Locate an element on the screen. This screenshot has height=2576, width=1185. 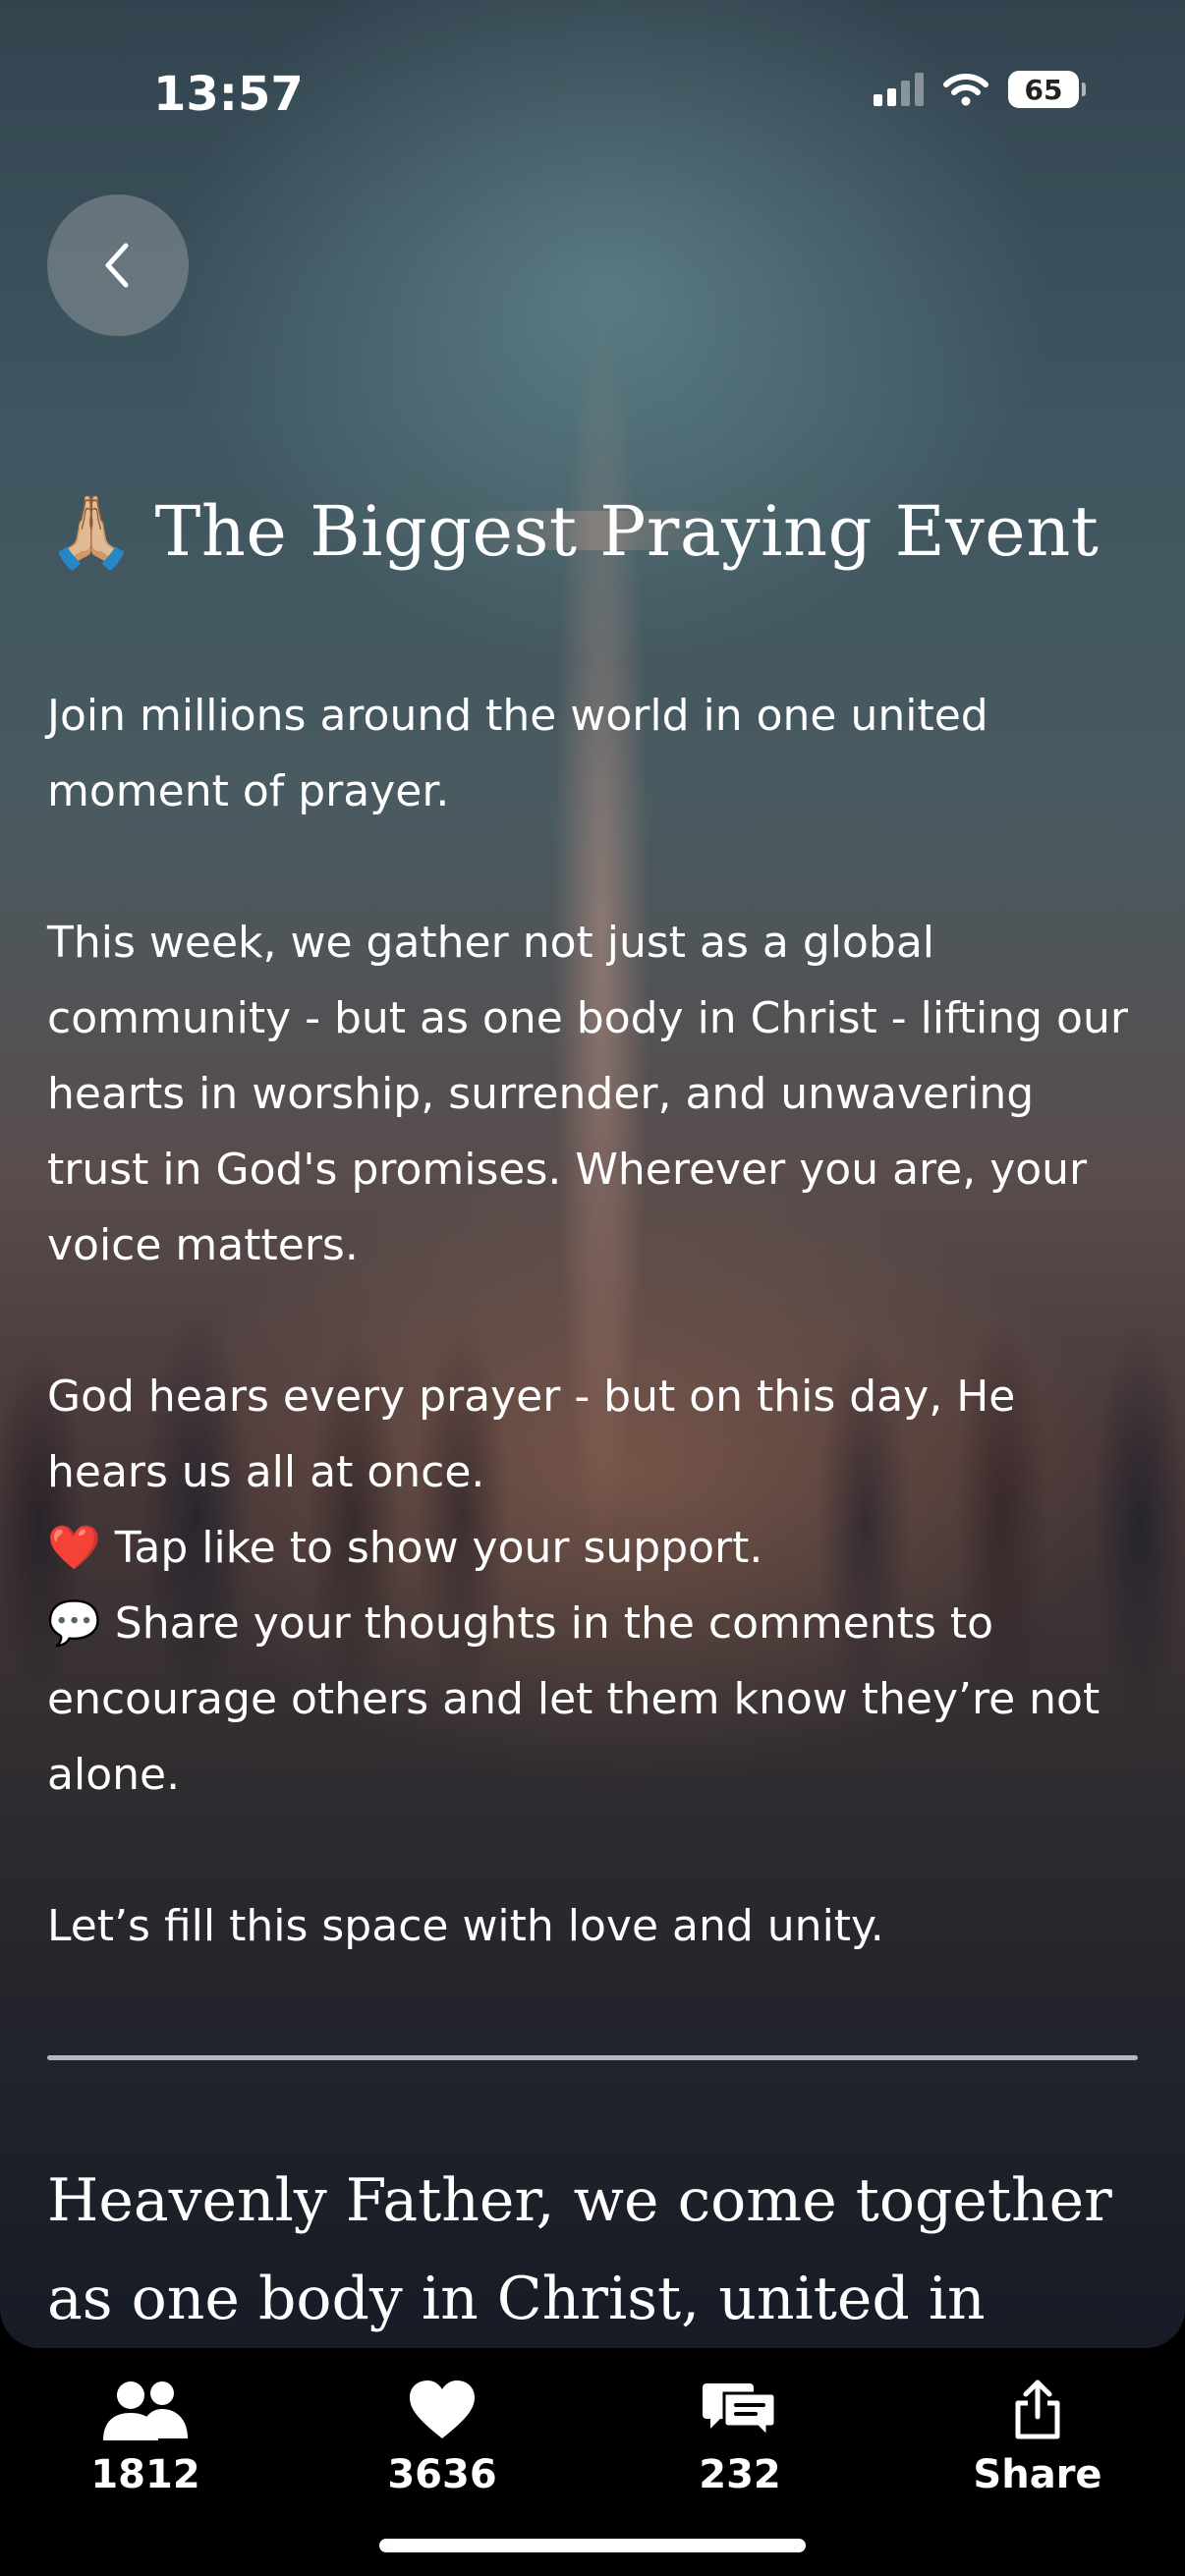
like-prompt: ❤️ Tap like to show your support. is located at coordinates (598, 1548).